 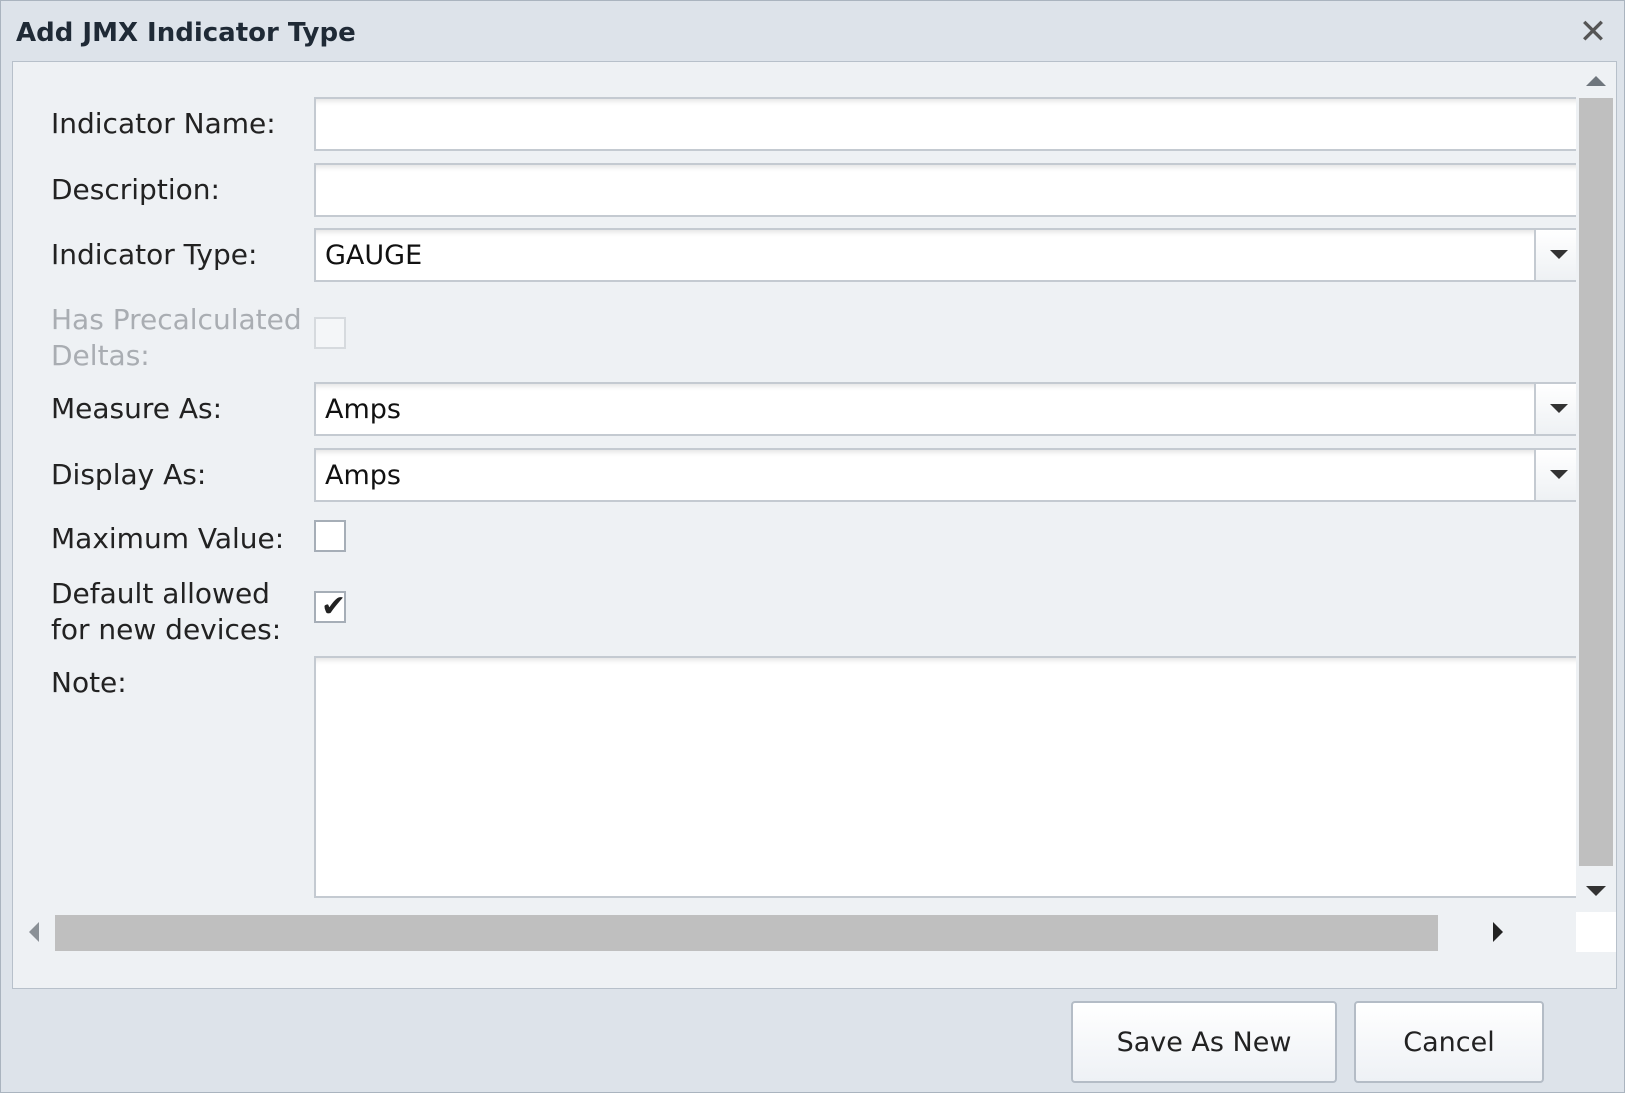 What do you see at coordinates (168, 538) in the screenshot?
I see `maximum-value-label: Maximum Value:` at bounding box center [168, 538].